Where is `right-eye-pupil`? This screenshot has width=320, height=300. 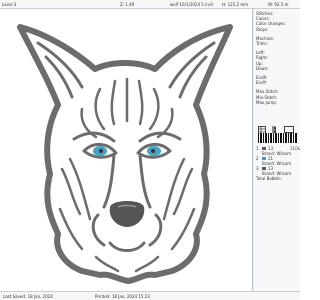
right-eye-pupil is located at coordinates (153, 151).